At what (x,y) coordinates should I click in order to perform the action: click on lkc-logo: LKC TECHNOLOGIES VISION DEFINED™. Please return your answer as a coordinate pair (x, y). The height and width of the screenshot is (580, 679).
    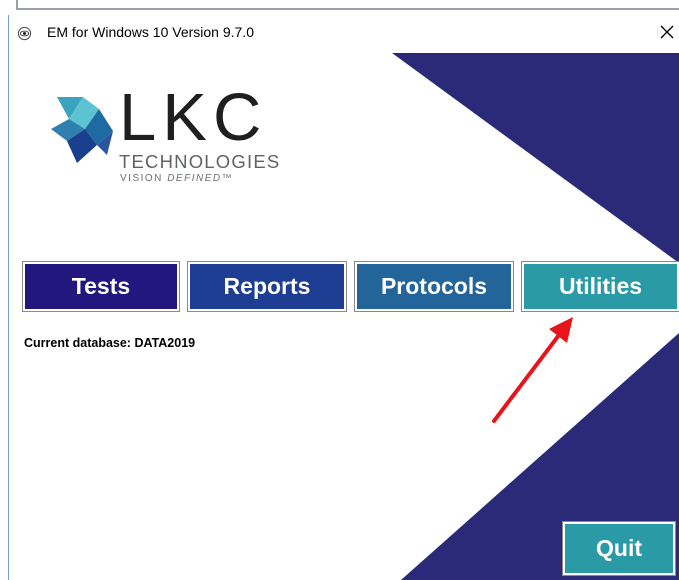
    Looking at the image, I should click on (171, 134).